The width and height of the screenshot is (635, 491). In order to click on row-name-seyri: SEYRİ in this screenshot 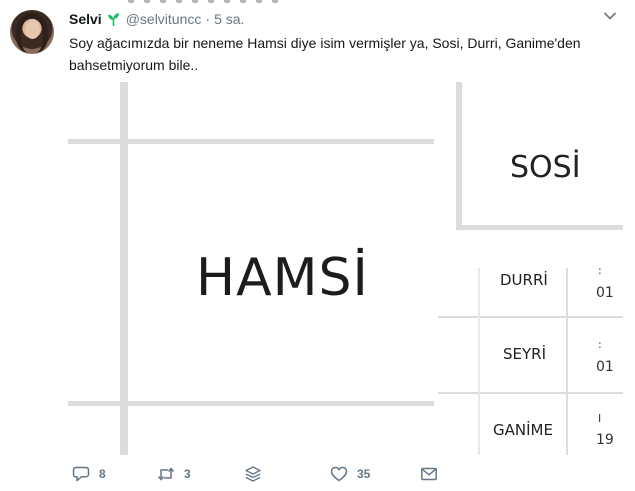, I will do `click(525, 354)`.